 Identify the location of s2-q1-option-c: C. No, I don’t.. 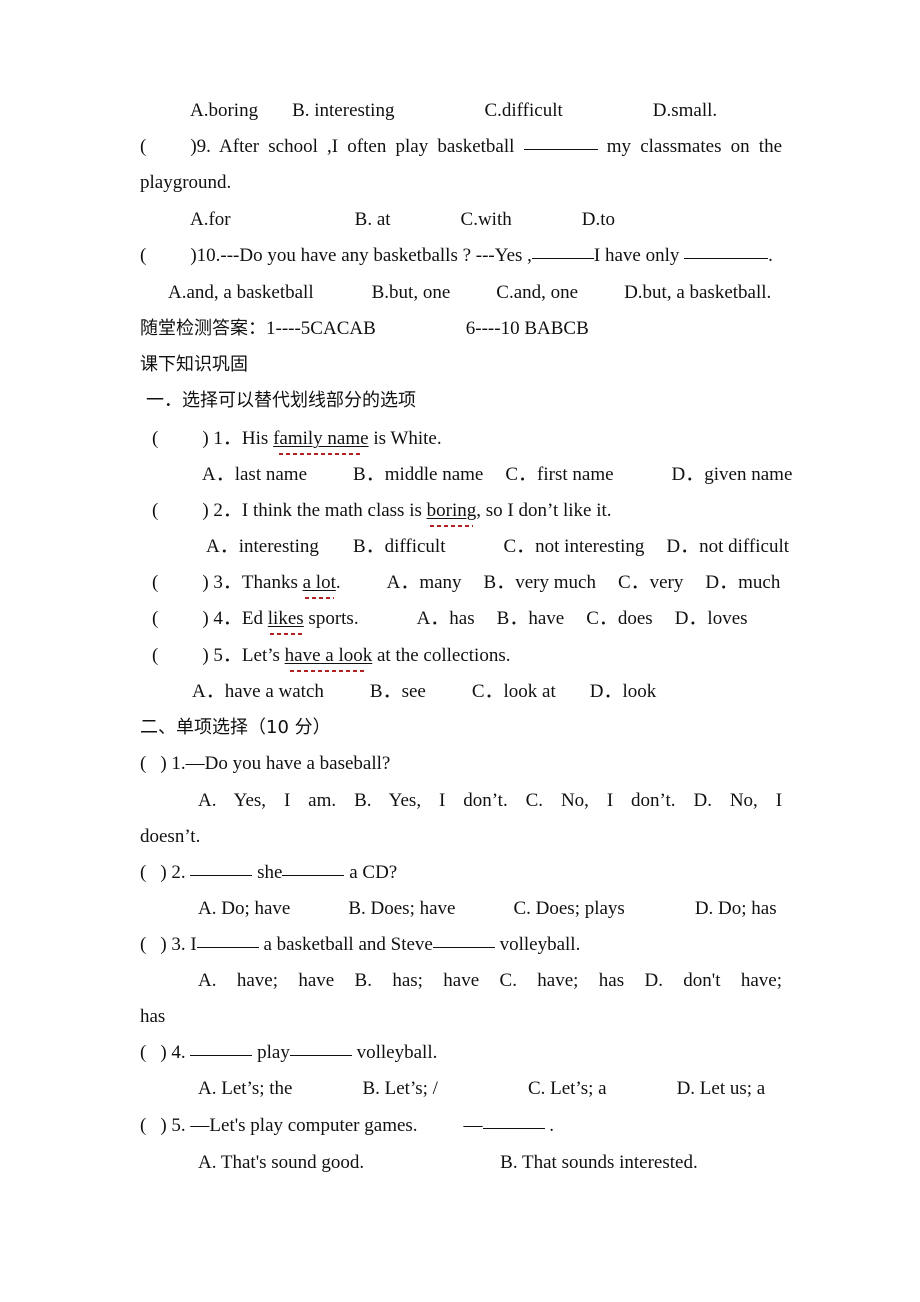
(600, 800).